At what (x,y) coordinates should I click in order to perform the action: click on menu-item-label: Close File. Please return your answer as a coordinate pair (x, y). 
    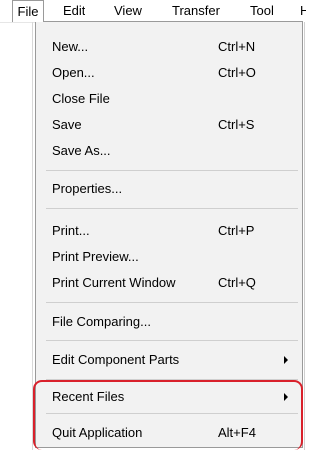
    Looking at the image, I should click on (81, 98).